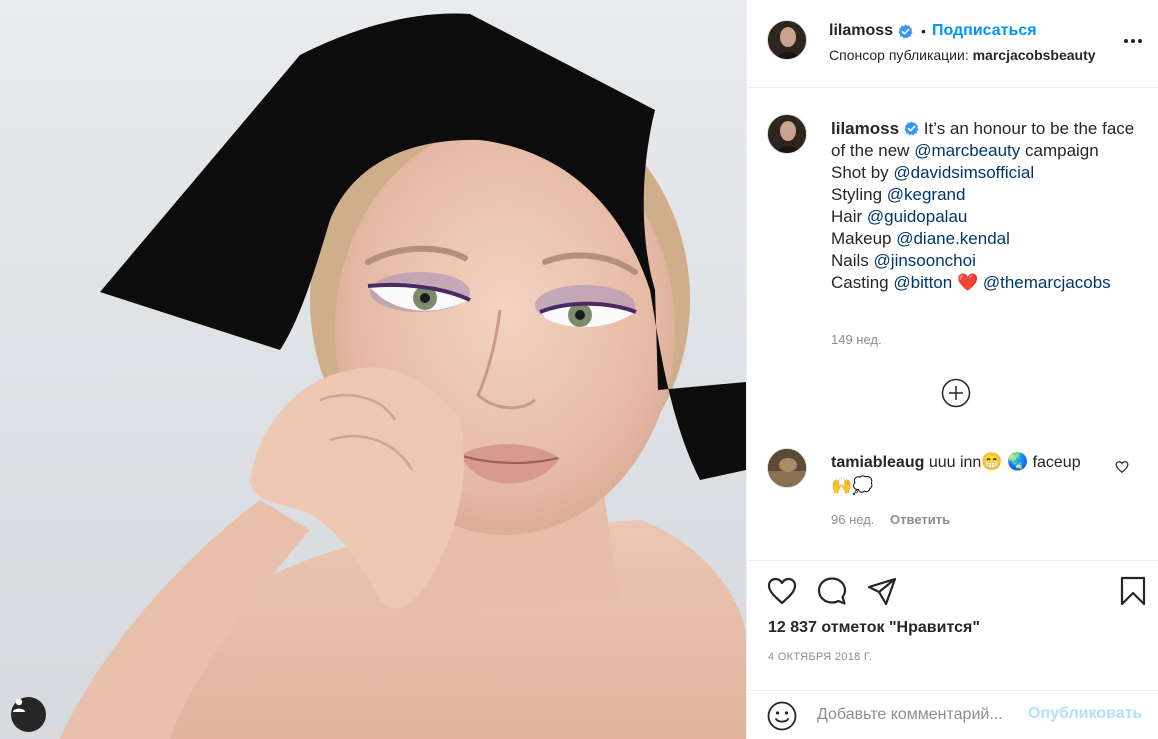 The height and width of the screenshot is (739, 1158). What do you see at coordinates (882, 591) in the screenshot?
I see `paper-plane-icon` at bounding box center [882, 591].